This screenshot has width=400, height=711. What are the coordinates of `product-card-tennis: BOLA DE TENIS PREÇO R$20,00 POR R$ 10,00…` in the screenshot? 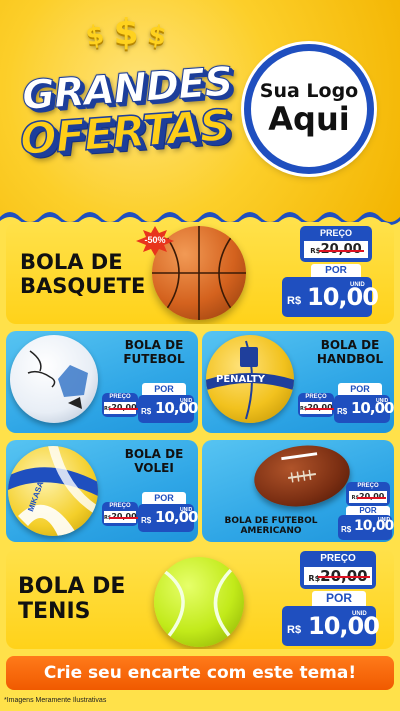 It's located at (200, 599).